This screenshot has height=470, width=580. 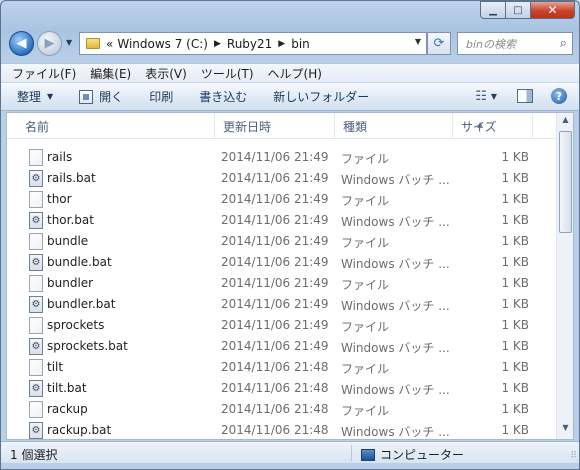 What do you see at coordinates (282, 157) in the screenshot?
I see `table-row: rails 2014/11/06 21:49 ファイル 1 KB` at bounding box center [282, 157].